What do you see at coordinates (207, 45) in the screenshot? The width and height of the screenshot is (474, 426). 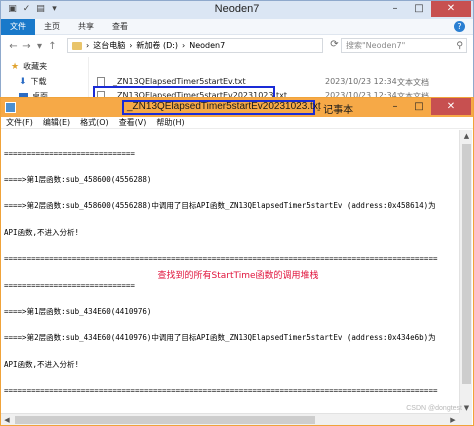 I see `breadcrumb-neoden7: Neoden7` at bounding box center [207, 45].